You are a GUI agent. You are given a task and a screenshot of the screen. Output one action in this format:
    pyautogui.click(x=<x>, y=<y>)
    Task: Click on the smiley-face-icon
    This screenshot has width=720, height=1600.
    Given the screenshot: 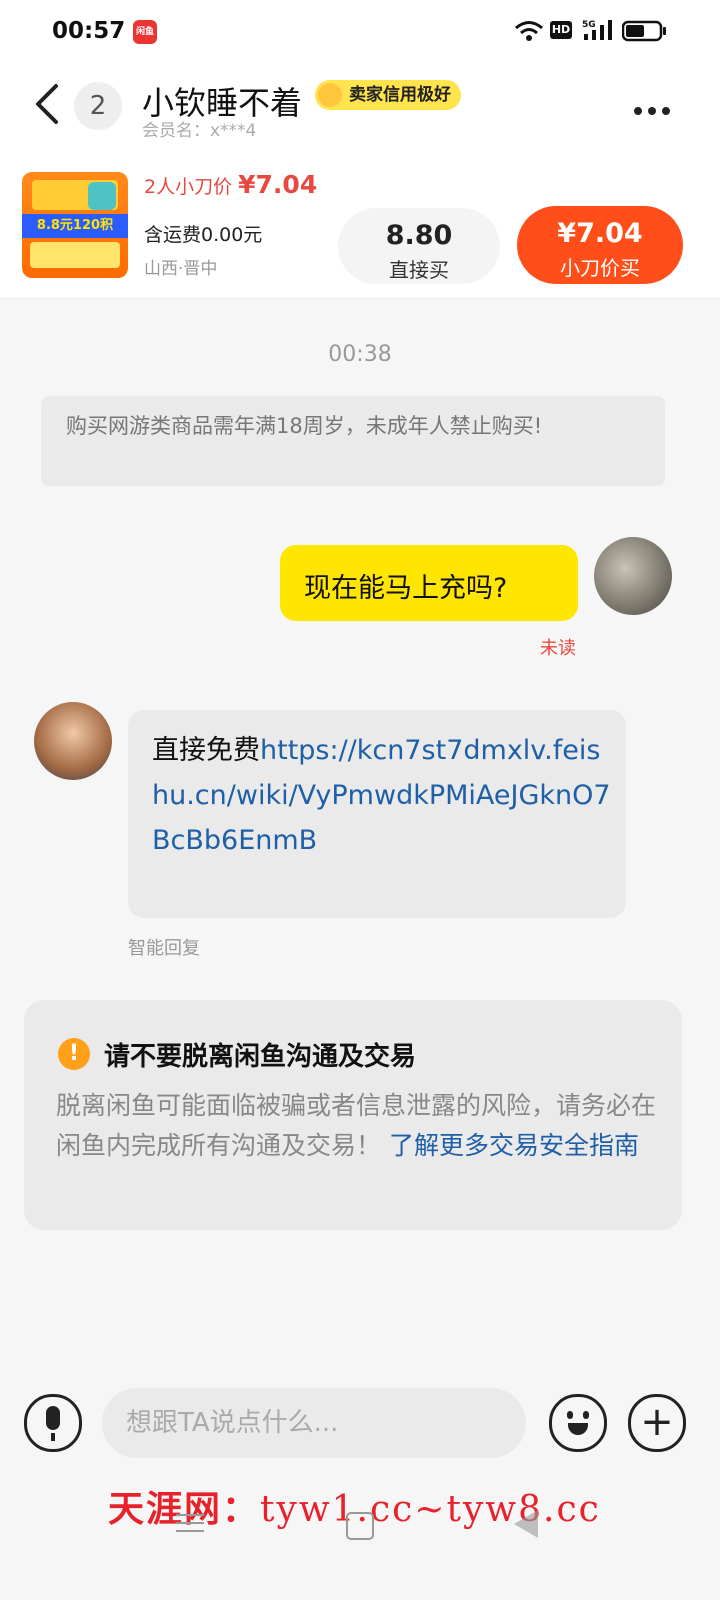 What is the action you would take?
    pyautogui.click(x=570, y=1415)
    